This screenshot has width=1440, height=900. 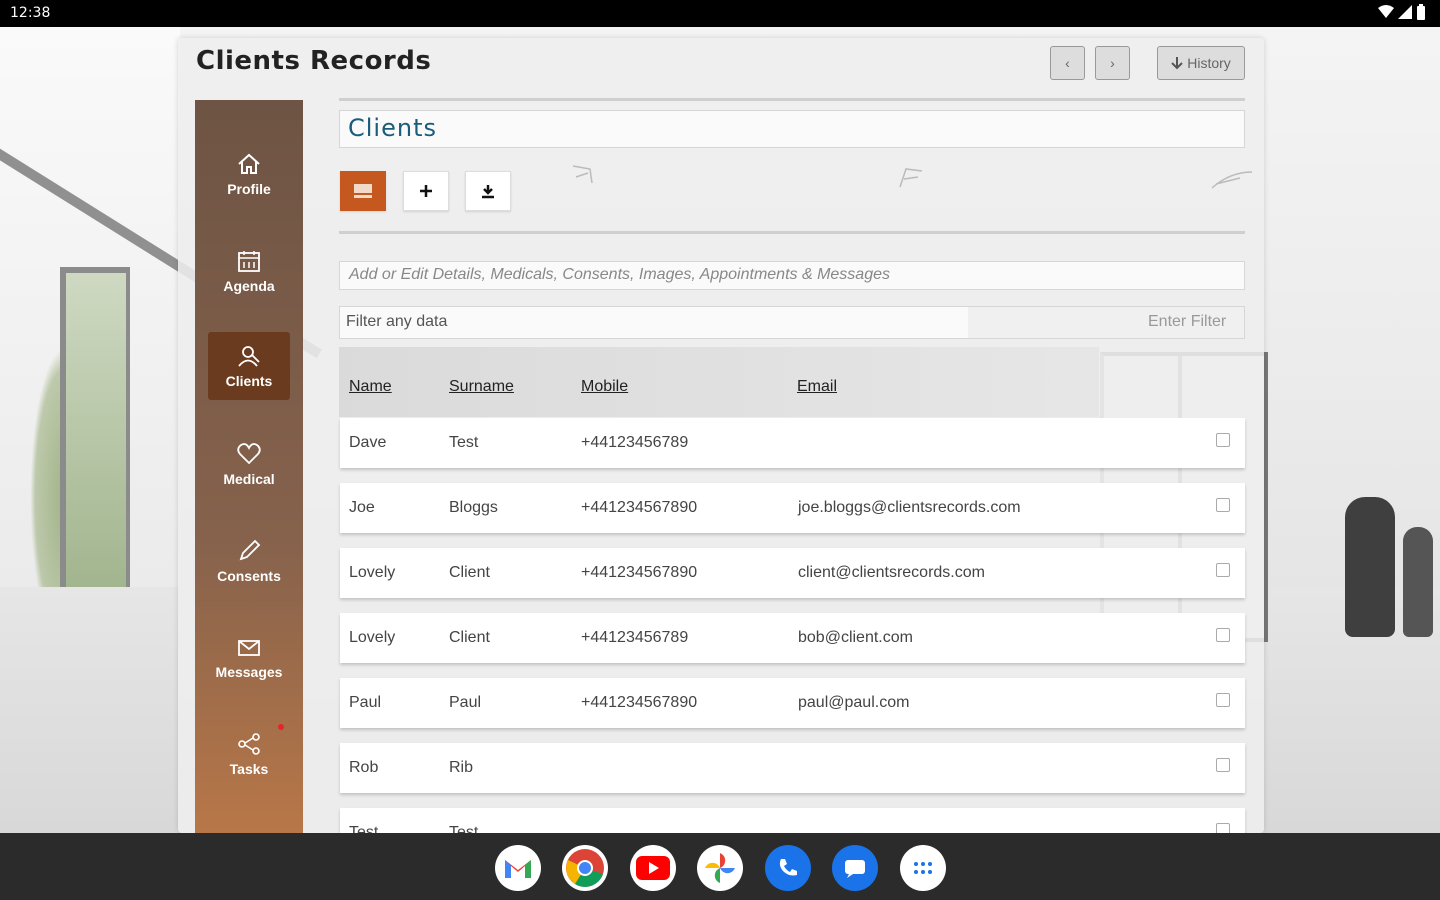 I want to click on sidebar-item-profile: Profile, so click(x=249, y=174).